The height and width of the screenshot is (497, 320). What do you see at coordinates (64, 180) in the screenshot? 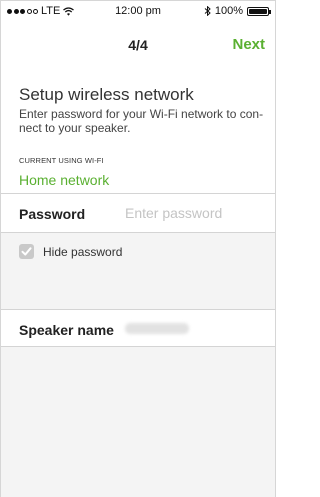
I see `current-wifi-network: Home network` at bounding box center [64, 180].